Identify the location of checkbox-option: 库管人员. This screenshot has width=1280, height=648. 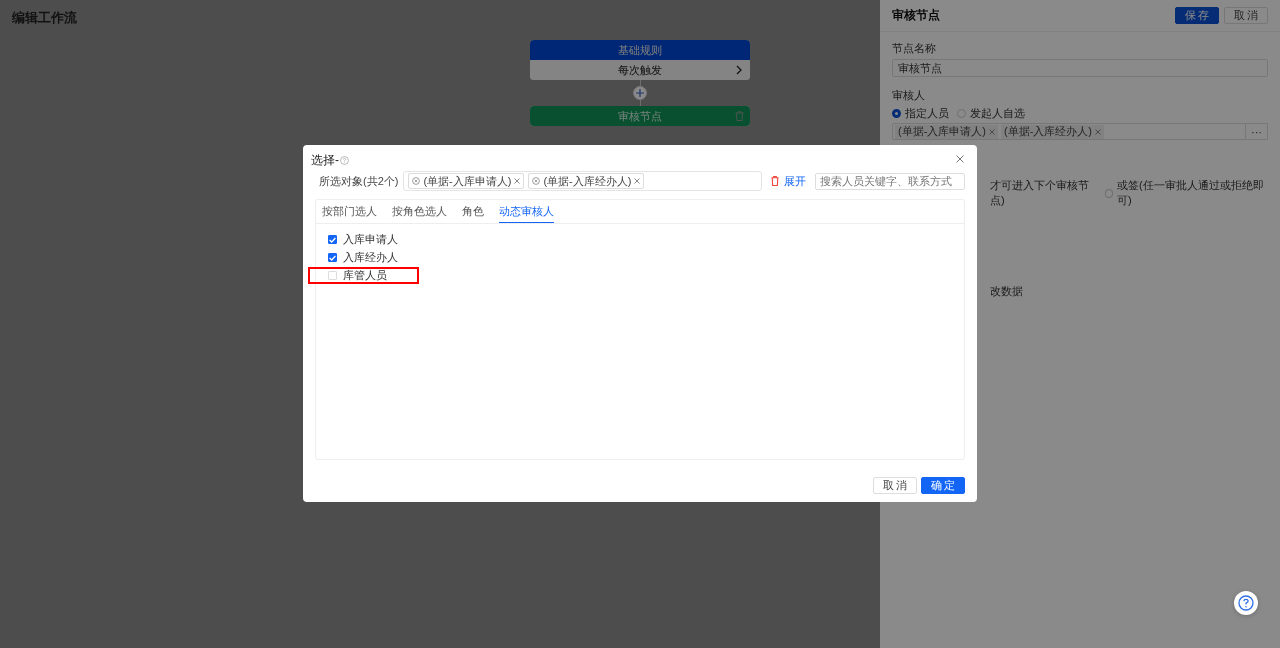
(363, 275).